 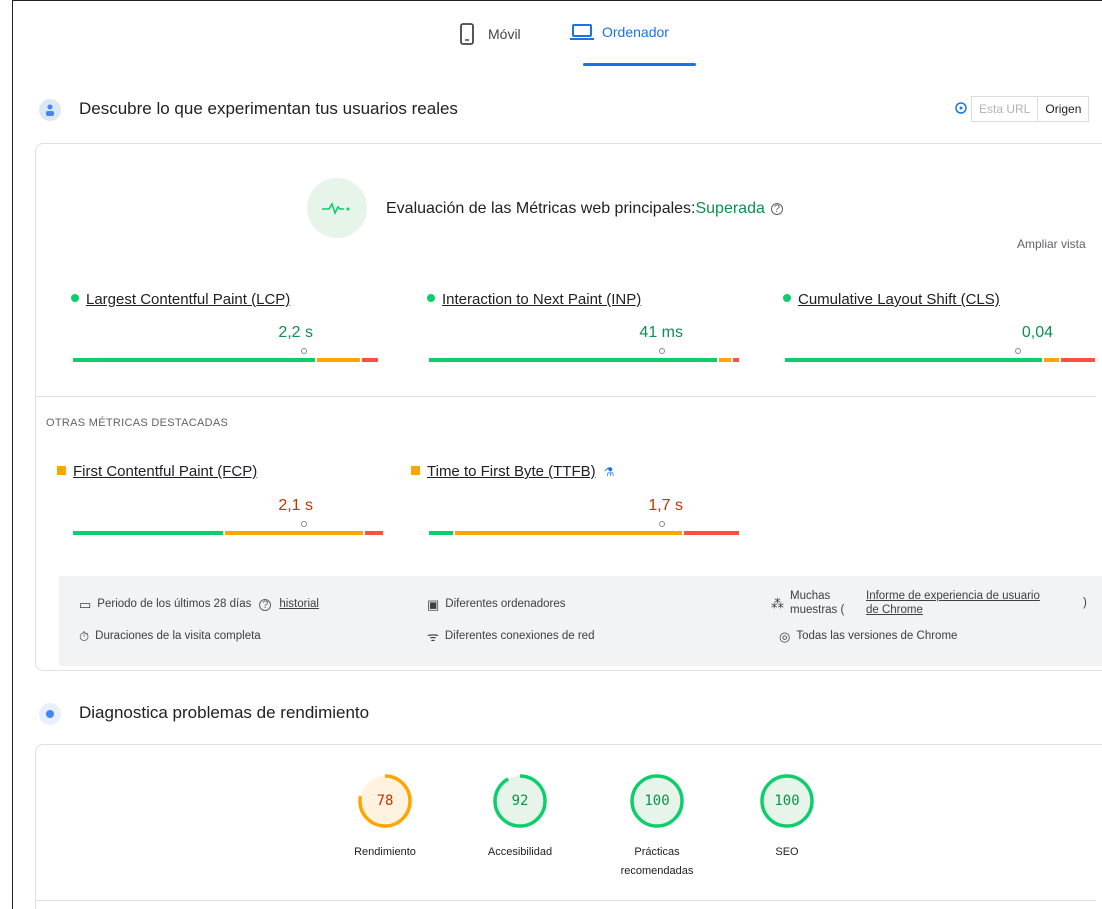 What do you see at coordinates (505, 604) in the screenshot?
I see `footer-devices-text: Diferentes ordenadores` at bounding box center [505, 604].